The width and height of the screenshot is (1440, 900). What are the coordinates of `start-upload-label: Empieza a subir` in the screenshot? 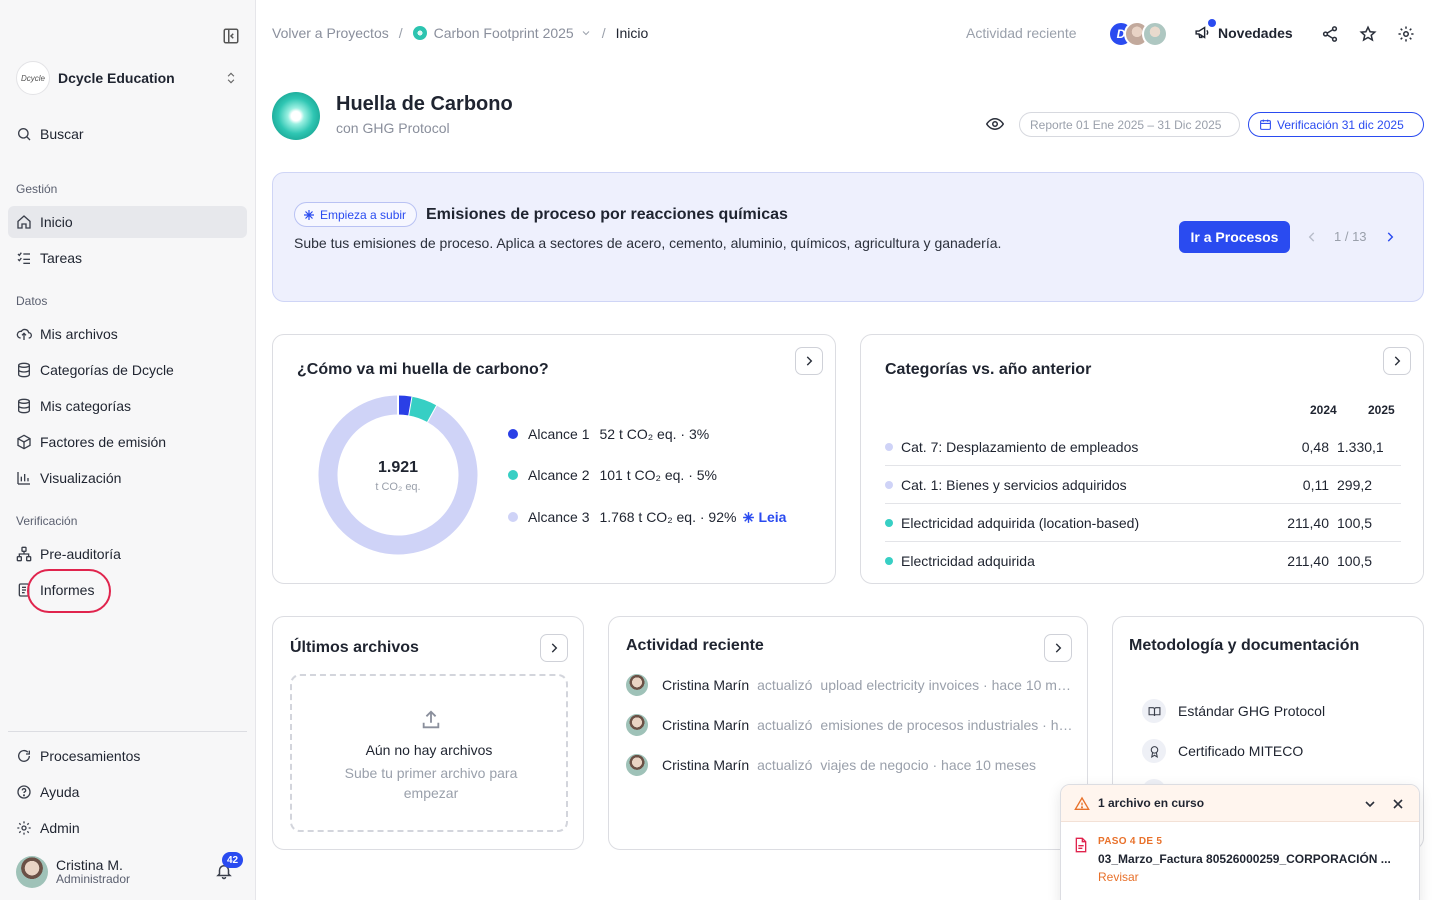 It's located at (363, 214).